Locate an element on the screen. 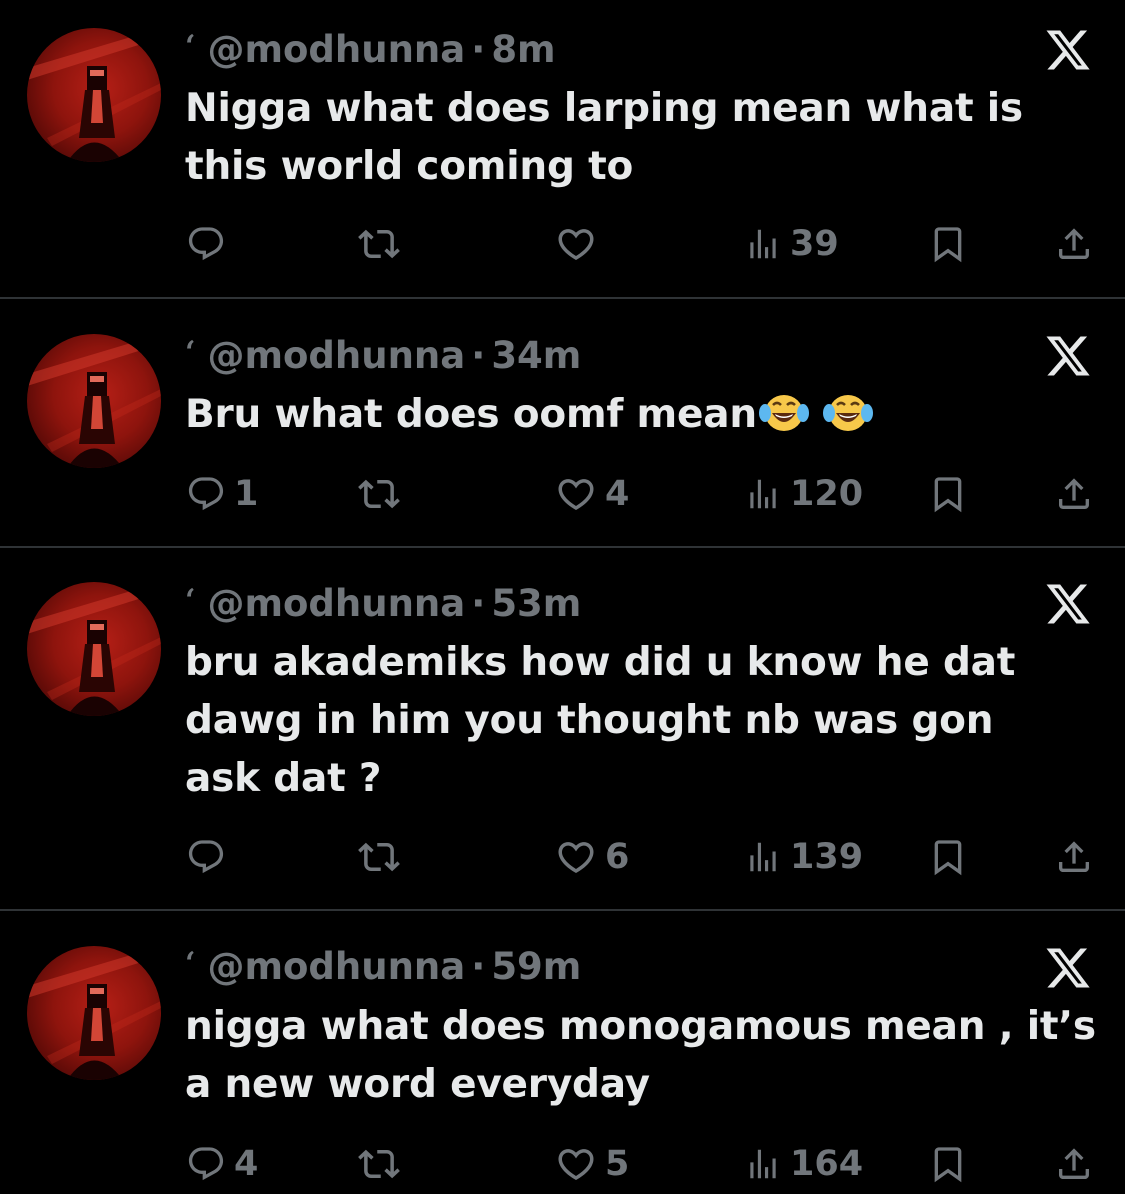 This screenshot has width=1125, height=1194. reply-count: 1 is located at coordinates (246, 494).